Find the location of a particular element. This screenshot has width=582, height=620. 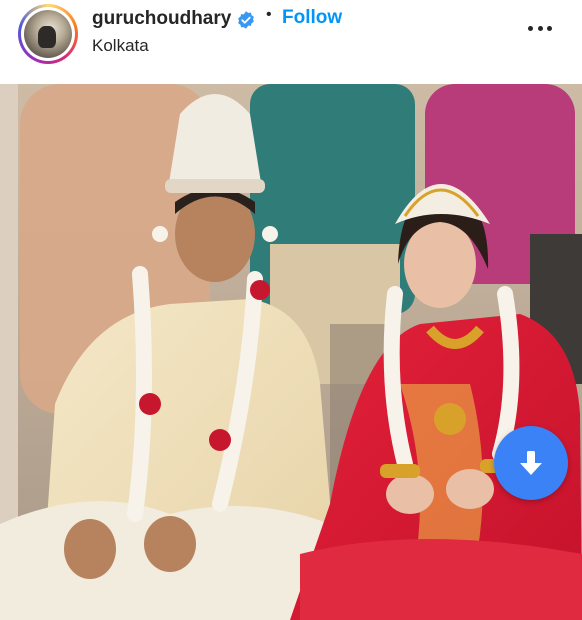

username: guruchoudhary is located at coordinates (161, 19).